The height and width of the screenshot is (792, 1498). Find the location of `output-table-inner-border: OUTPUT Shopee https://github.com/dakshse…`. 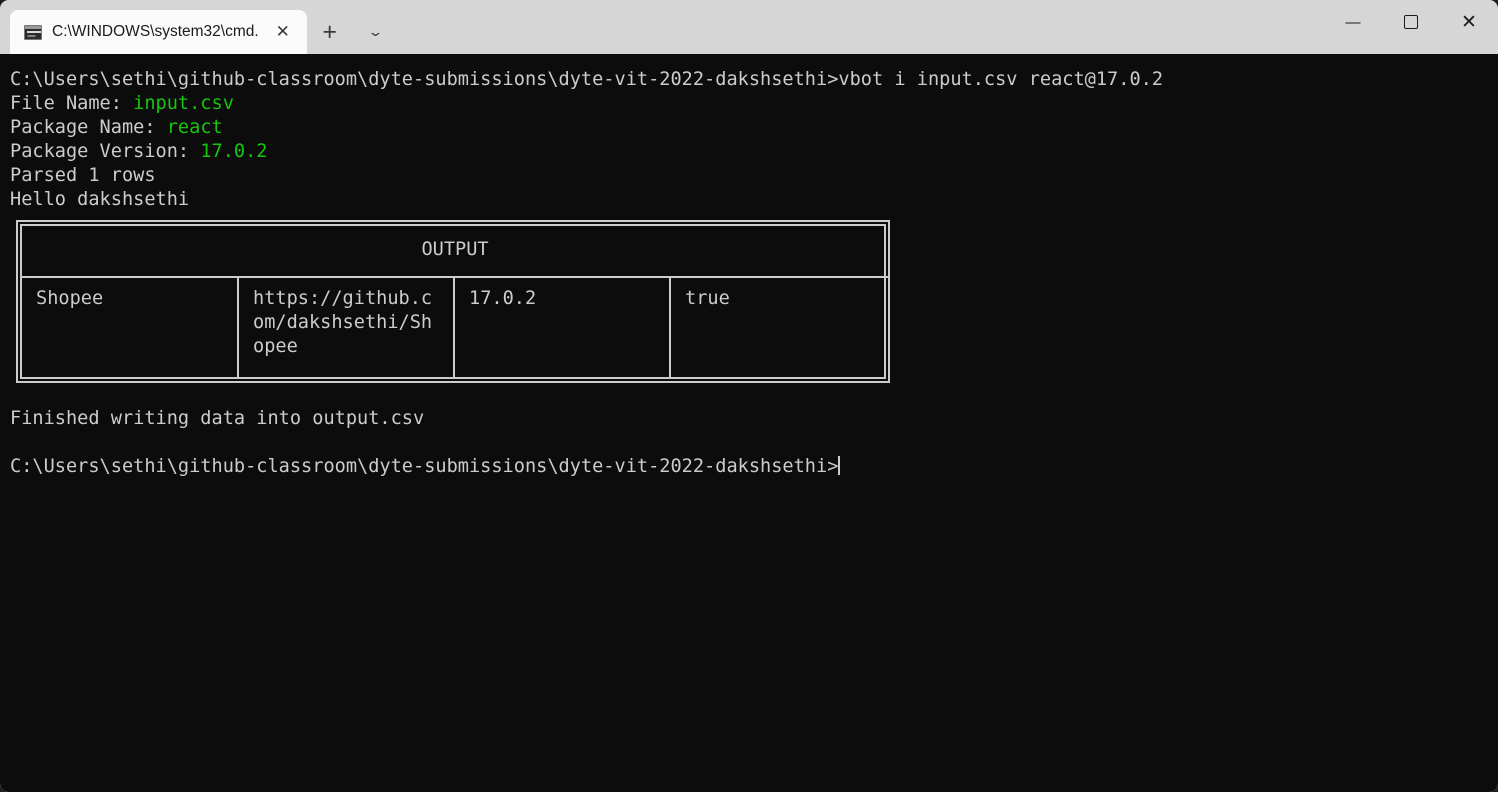

output-table-inner-border: OUTPUT Shopee https://github.com/dakshse… is located at coordinates (454, 301).